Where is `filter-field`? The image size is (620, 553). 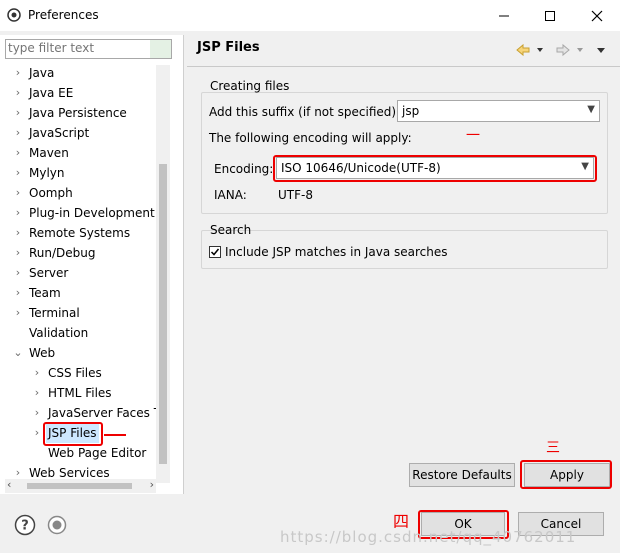
filter-field is located at coordinates (88, 49).